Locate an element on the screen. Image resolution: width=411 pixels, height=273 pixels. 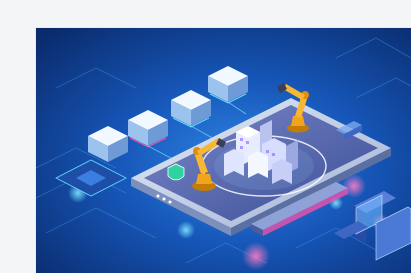
shield-icon is located at coordinates (176, 172).